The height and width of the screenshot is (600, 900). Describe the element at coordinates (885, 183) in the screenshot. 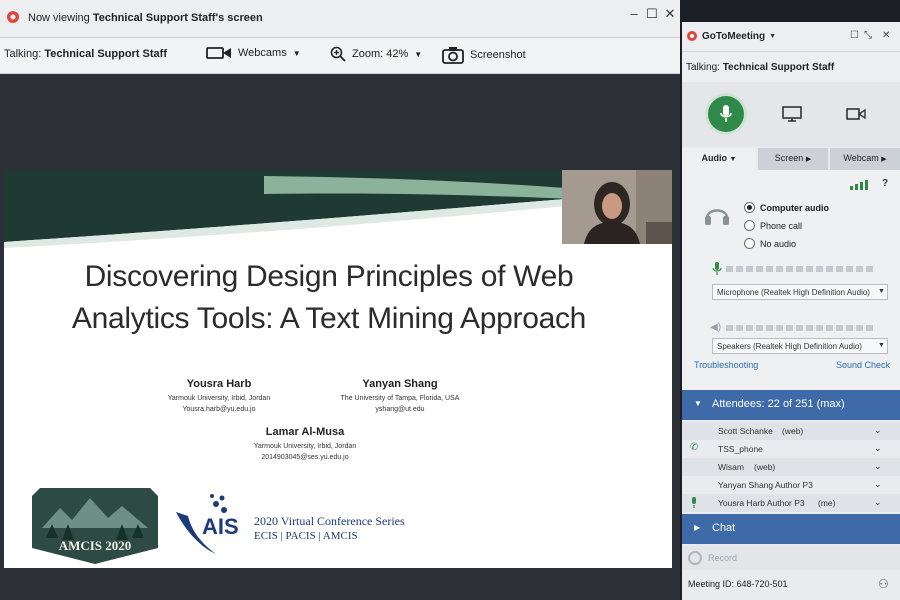

I see `help-button: ?` at that location.